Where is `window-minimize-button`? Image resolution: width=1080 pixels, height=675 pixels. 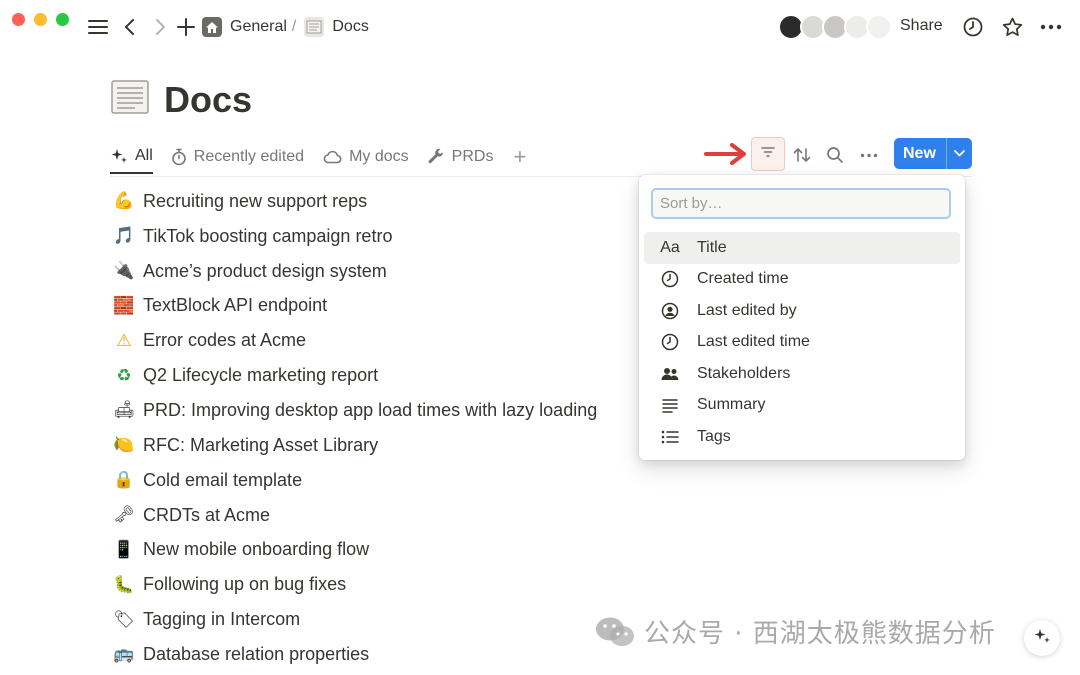
window-minimize-button is located at coordinates (40, 19).